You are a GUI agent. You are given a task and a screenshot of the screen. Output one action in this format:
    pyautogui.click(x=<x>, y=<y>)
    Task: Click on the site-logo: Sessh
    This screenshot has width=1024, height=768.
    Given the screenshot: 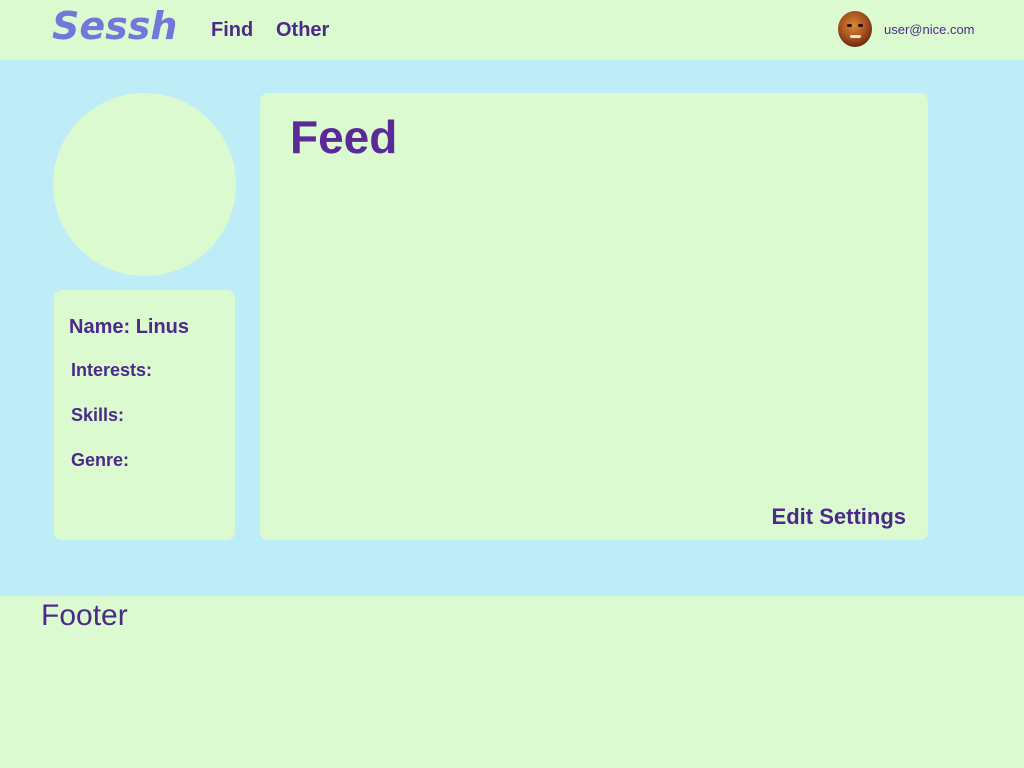 What is the action you would take?
    pyautogui.click(x=114, y=26)
    